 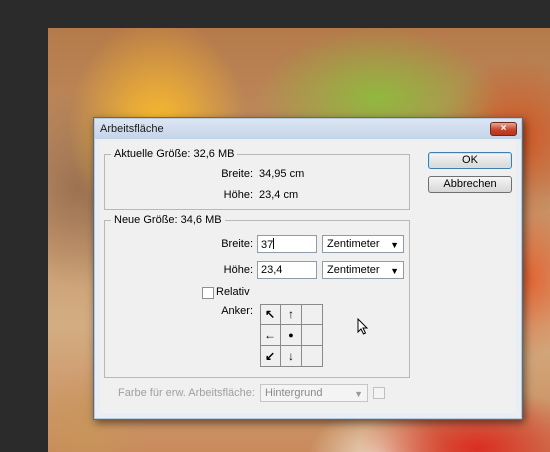 What do you see at coordinates (308, 129) in the screenshot?
I see `dialog-titlebar: Arbeitsfläche ×` at bounding box center [308, 129].